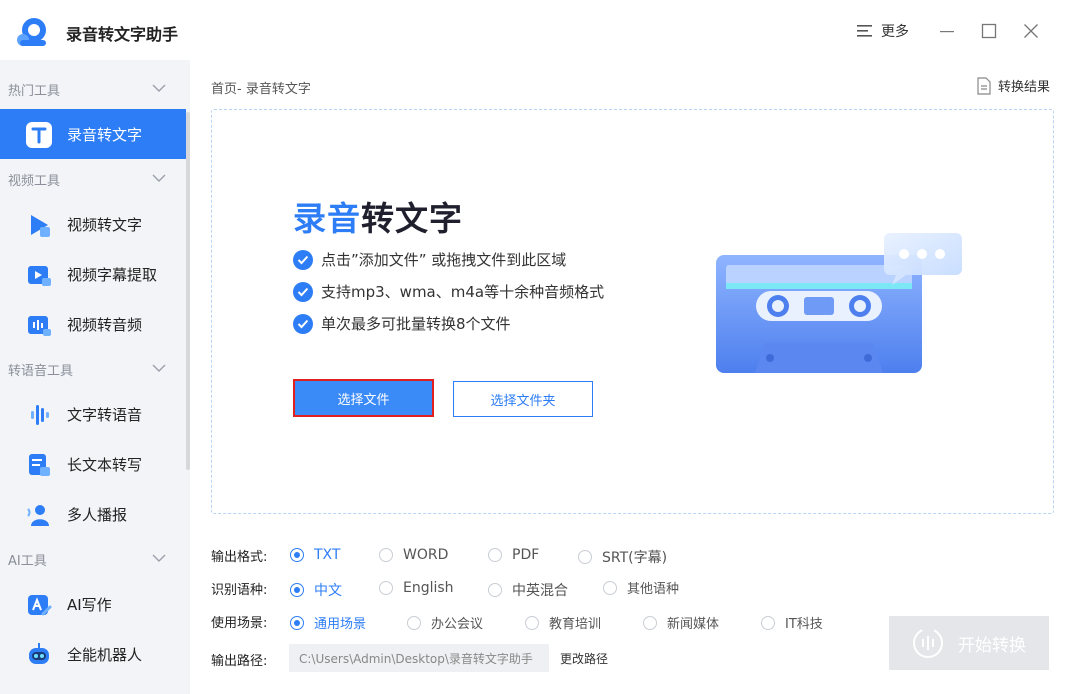 The height and width of the screenshot is (694, 1067). What do you see at coordinates (416, 324) in the screenshot?
I see `feature-text: 单次最多可批量转换8个文件` at bounding box center [416, 324].